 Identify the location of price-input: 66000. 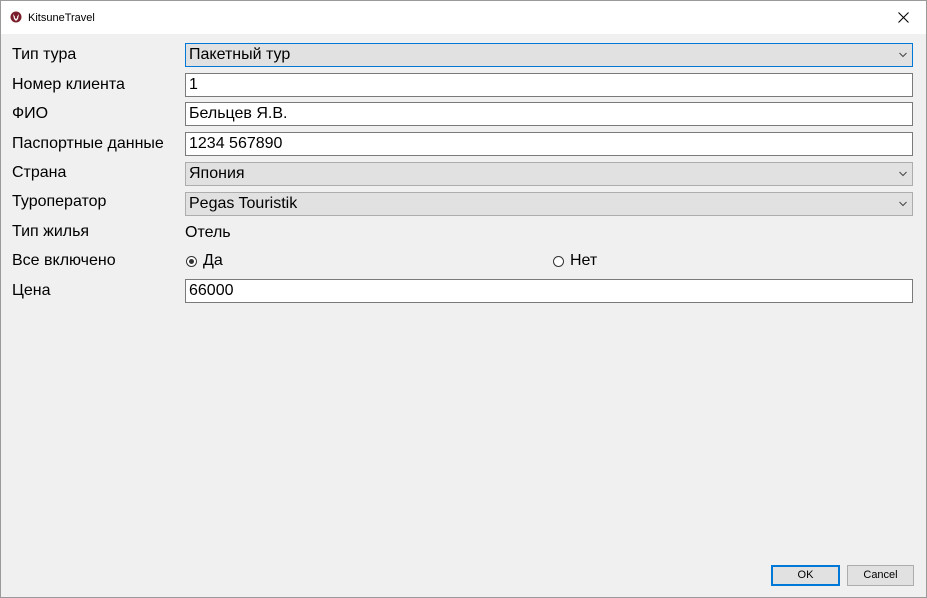
(549, 291).